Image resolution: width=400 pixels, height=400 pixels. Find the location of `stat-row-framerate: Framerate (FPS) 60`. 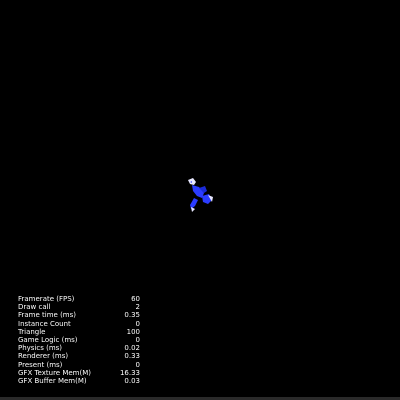

stat-row-framerate: Framerate (FPS) 60 is located at coordinates (79, 299).